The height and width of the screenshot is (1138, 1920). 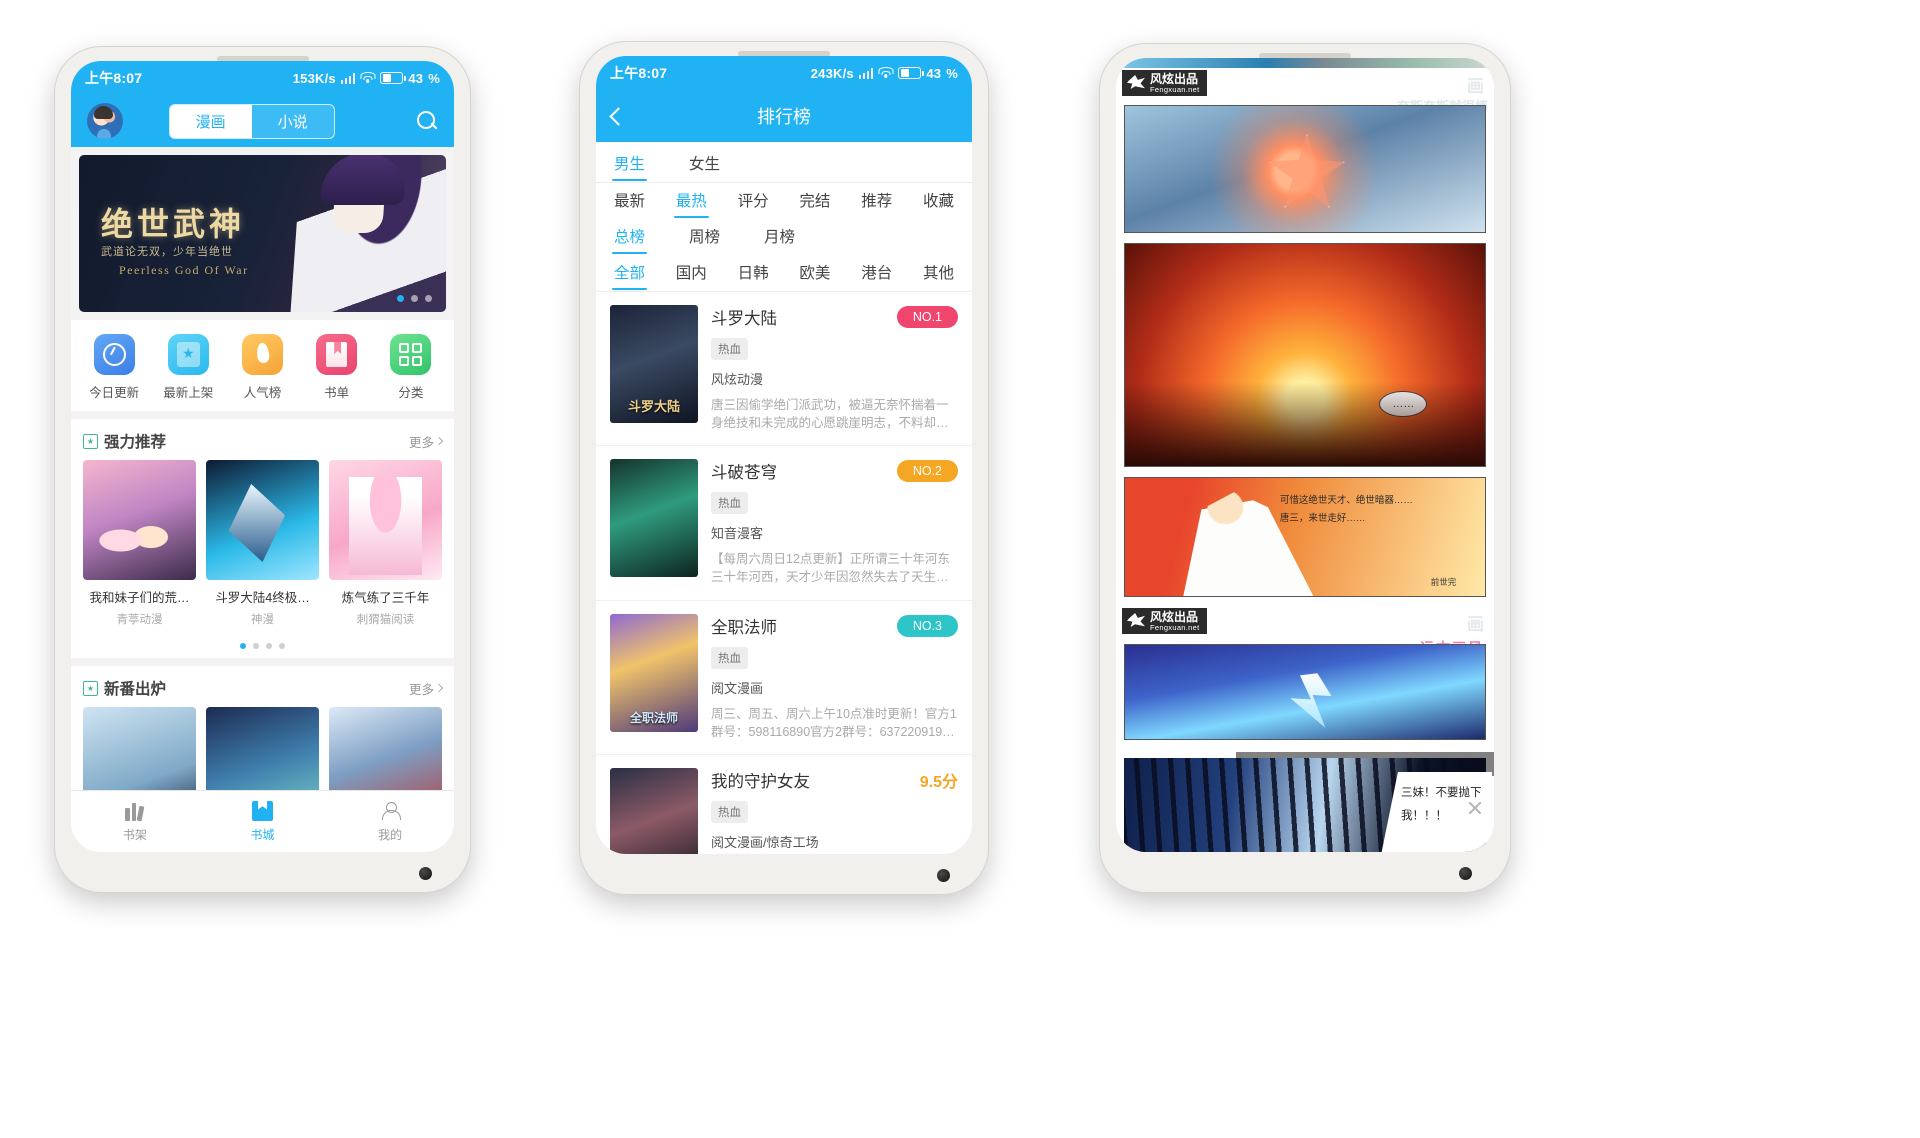 I want to click on ranking-row-header: 全职法师 NO.3, so click(x=834, y=626).